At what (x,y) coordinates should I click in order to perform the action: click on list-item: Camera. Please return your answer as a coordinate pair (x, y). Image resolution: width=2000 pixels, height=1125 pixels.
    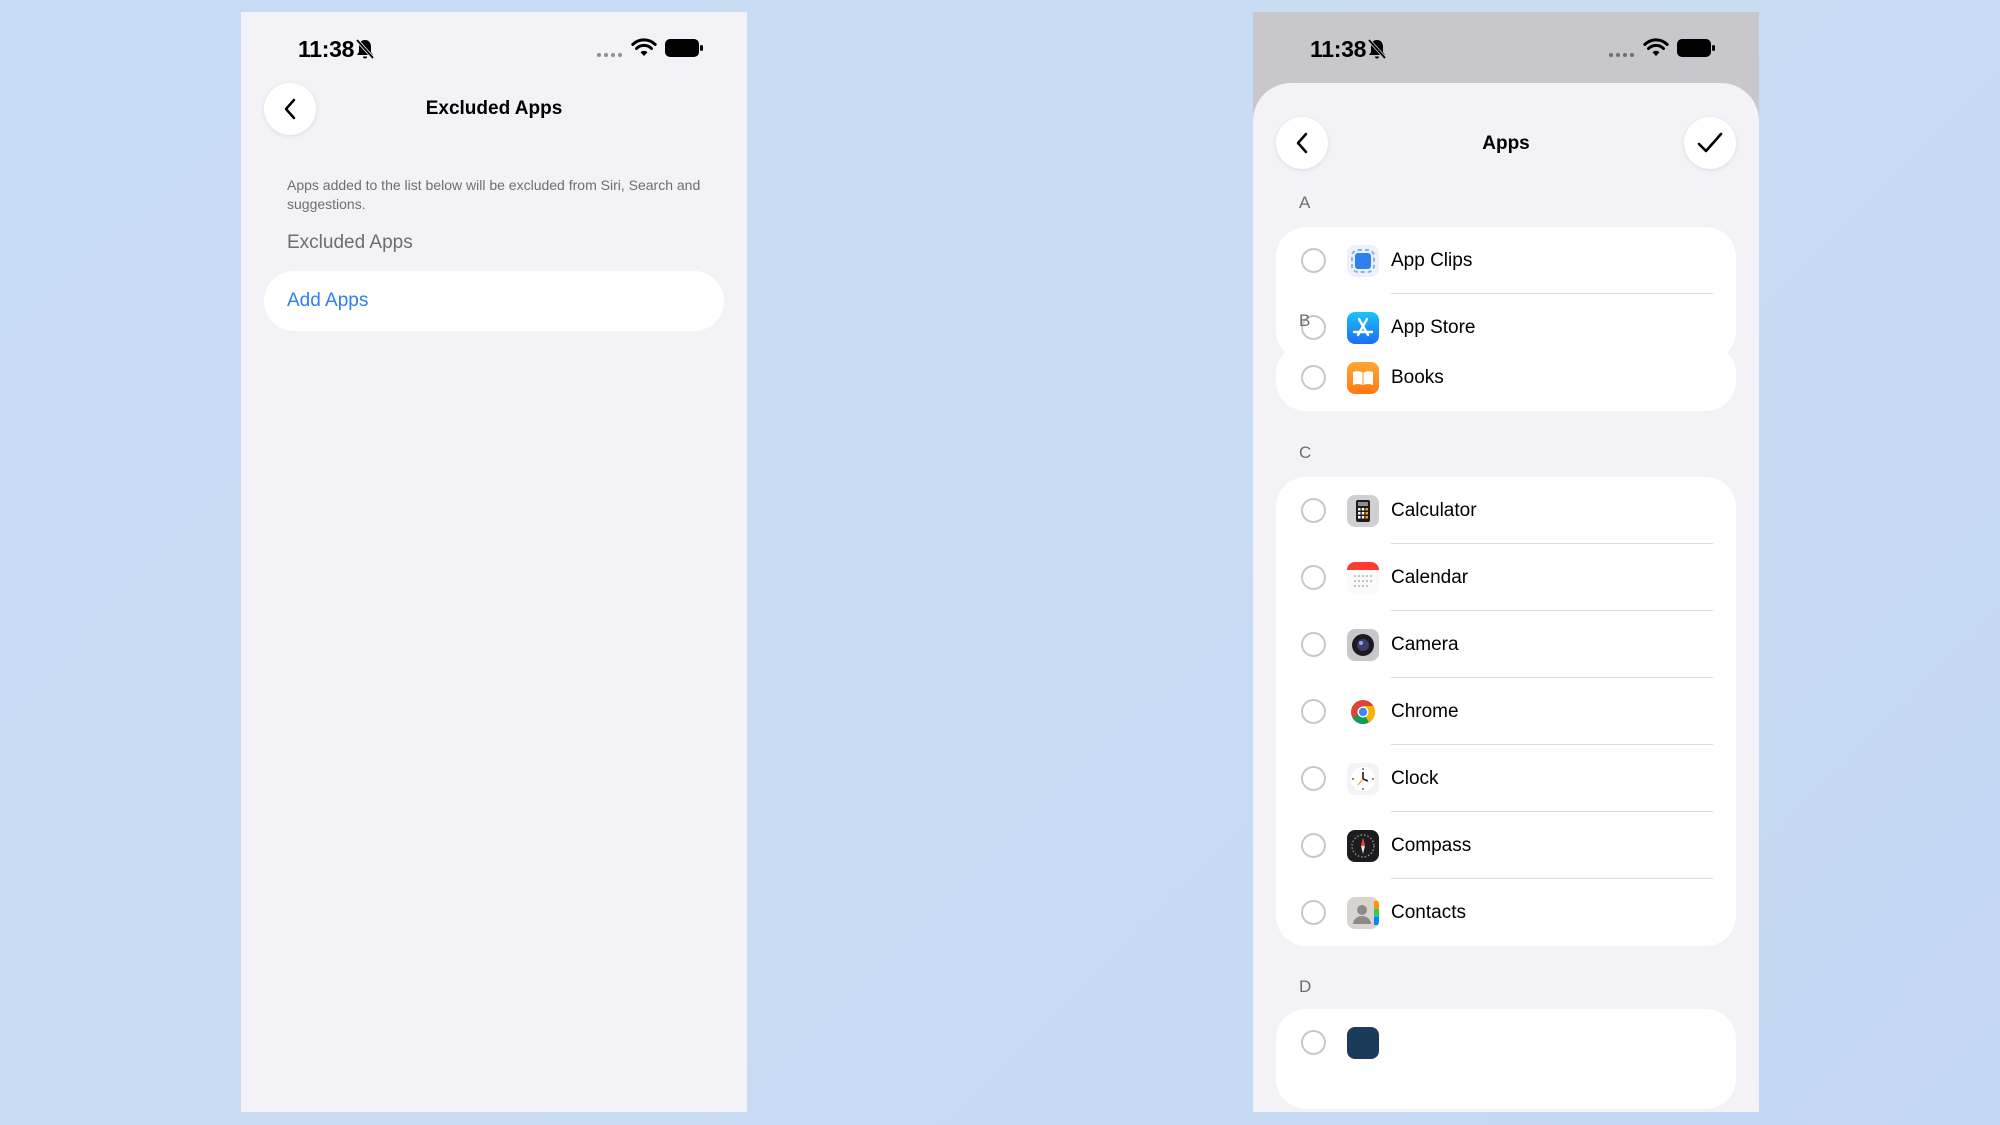
    Looking at the image, I should click on (1506, 644).